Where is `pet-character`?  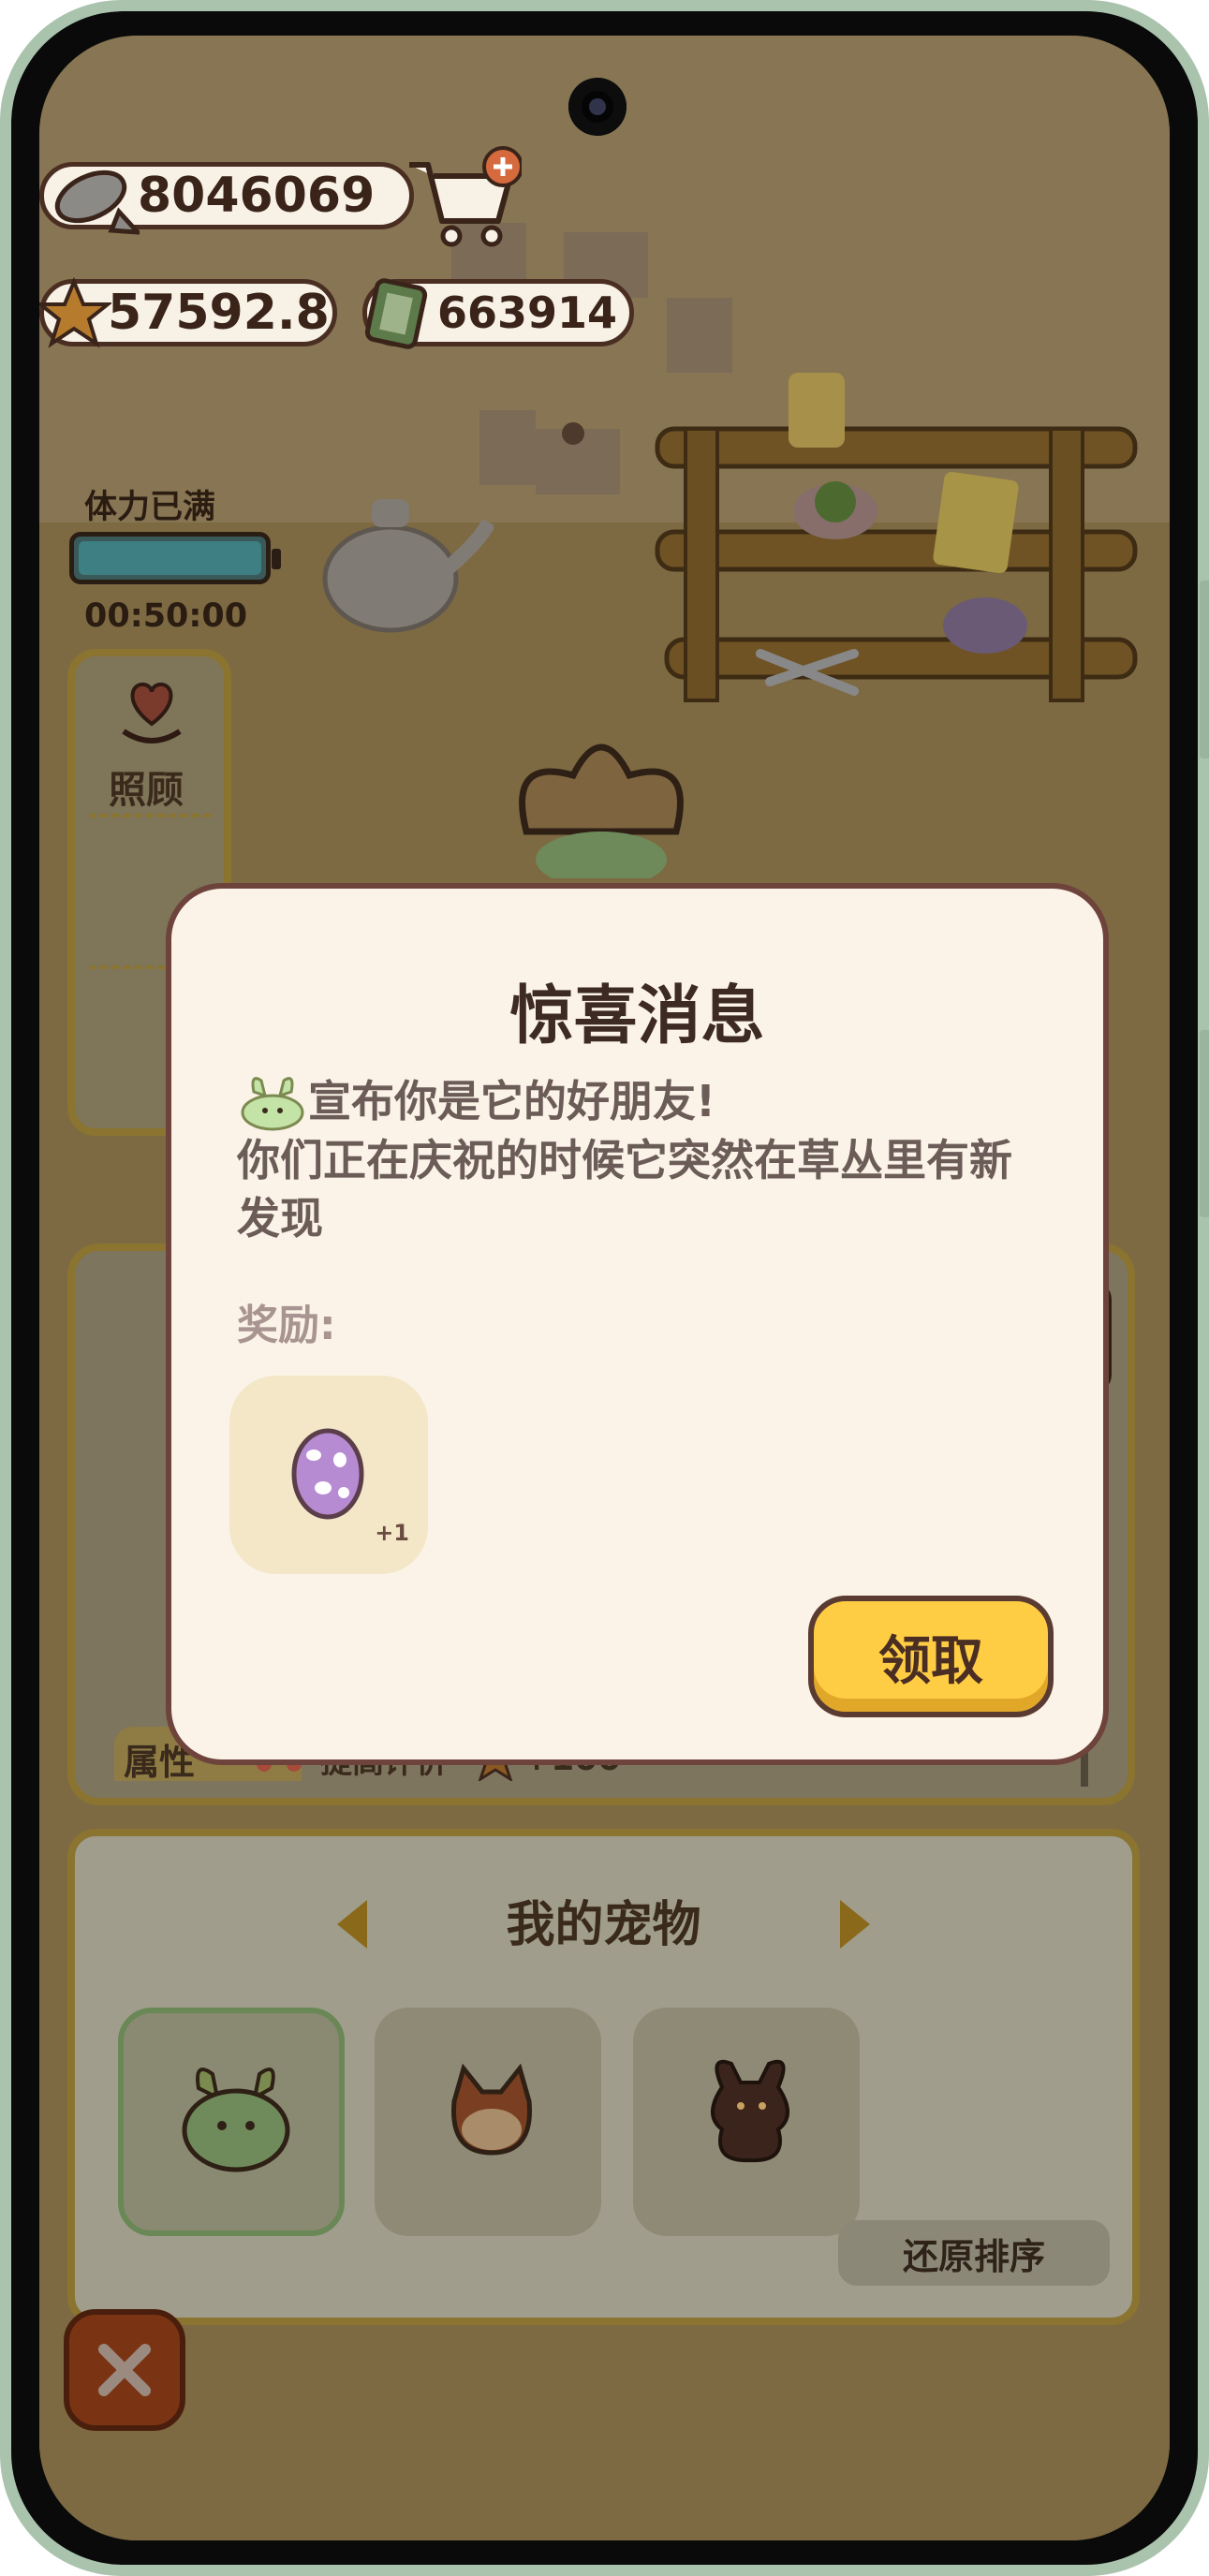 pet-character is located at coordinates (601, 810).